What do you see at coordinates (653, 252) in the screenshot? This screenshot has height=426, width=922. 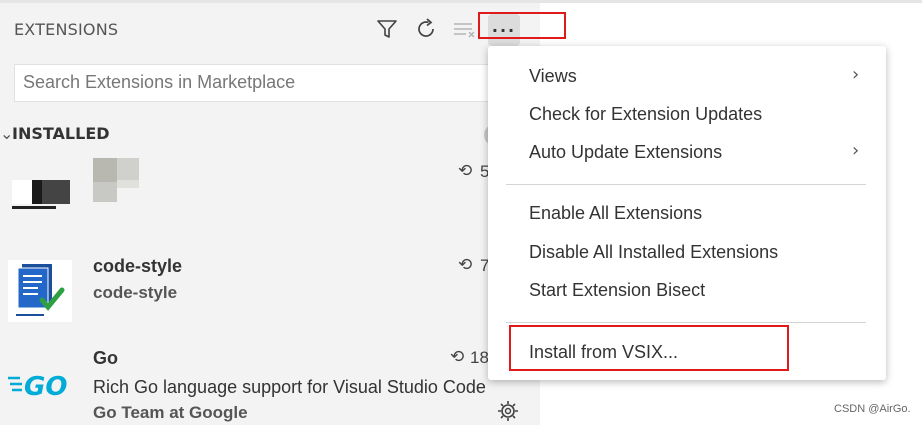 I see `menu-item-disable-all: Disable All Installed Extensions` at bounding box center [653, 252].